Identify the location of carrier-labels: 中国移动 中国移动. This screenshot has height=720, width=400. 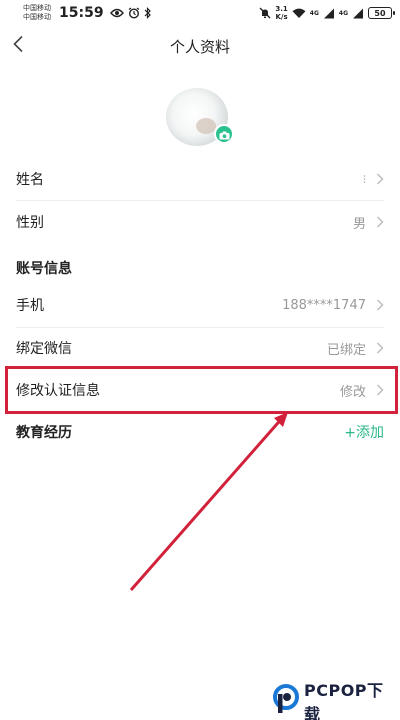
(40, 13).